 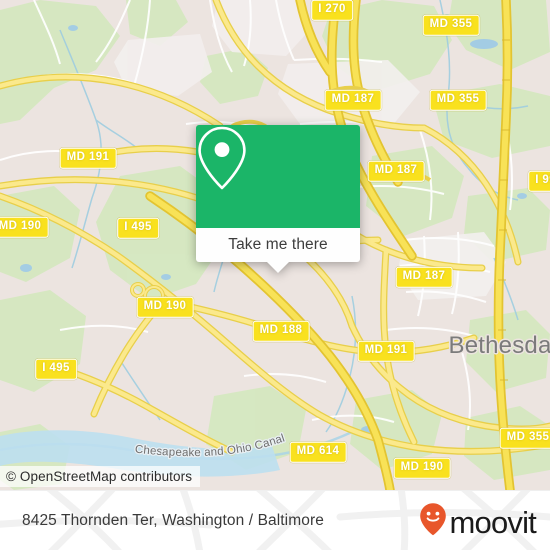 What do you see at coordinates (278, 267) in the screenshot?
I see `popup-pointer` at bounding box center [278, 267].